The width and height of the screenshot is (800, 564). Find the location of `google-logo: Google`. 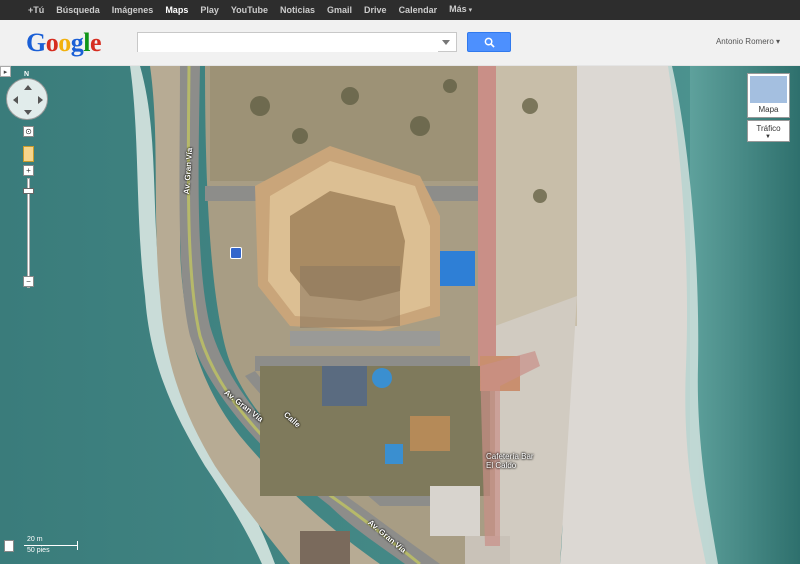

google-logo: Google is located at coordinates (64, 43).